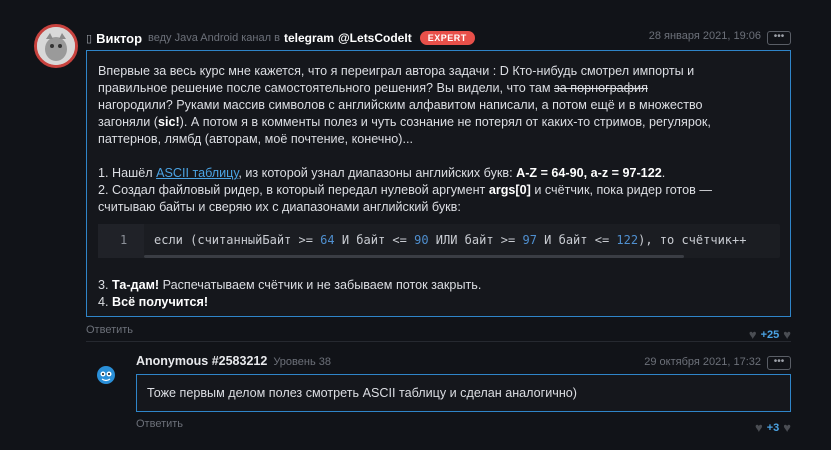 This screenshot has width=831, height=450. I want to click on reply-button: Ответить, so click(109, 330).